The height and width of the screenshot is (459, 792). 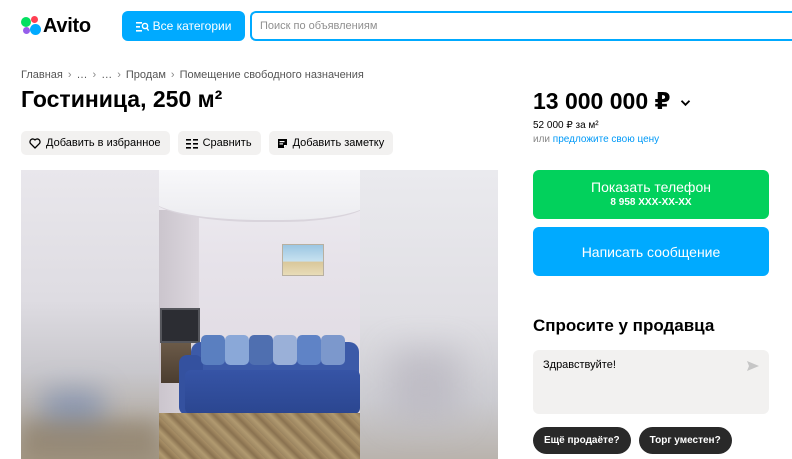 I want to click on add-note-button: Добавить заметку, so click(x=331, y=143).